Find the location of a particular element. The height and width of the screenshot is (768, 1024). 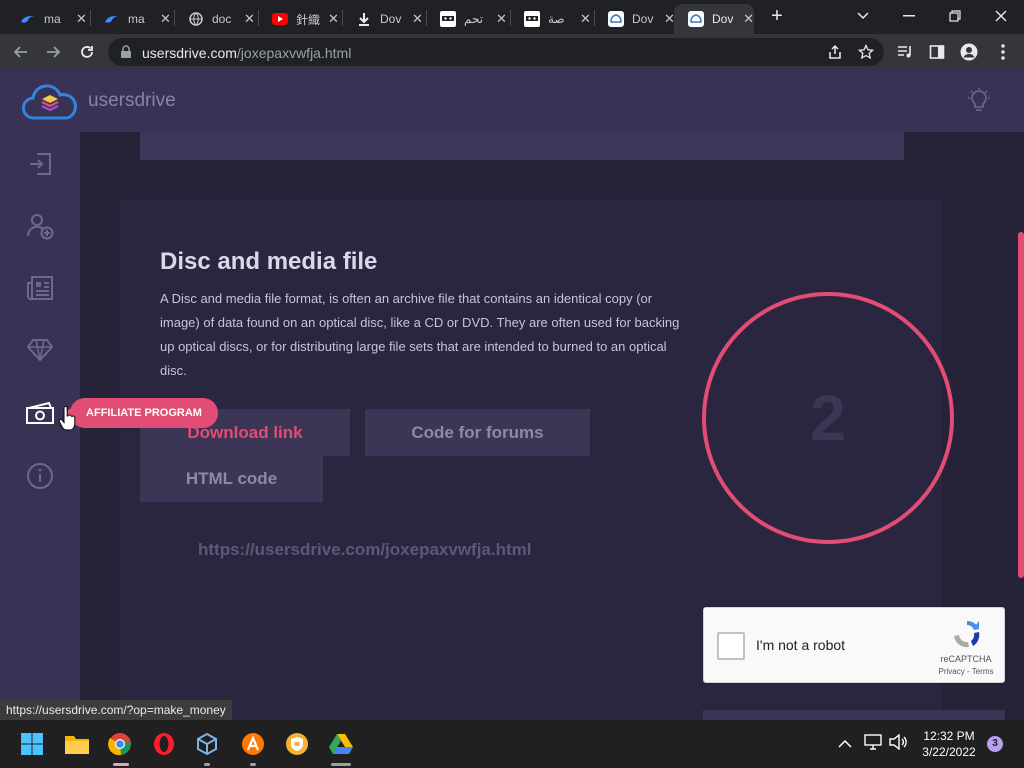

bookmark-button is located at coordinates (866, 52).